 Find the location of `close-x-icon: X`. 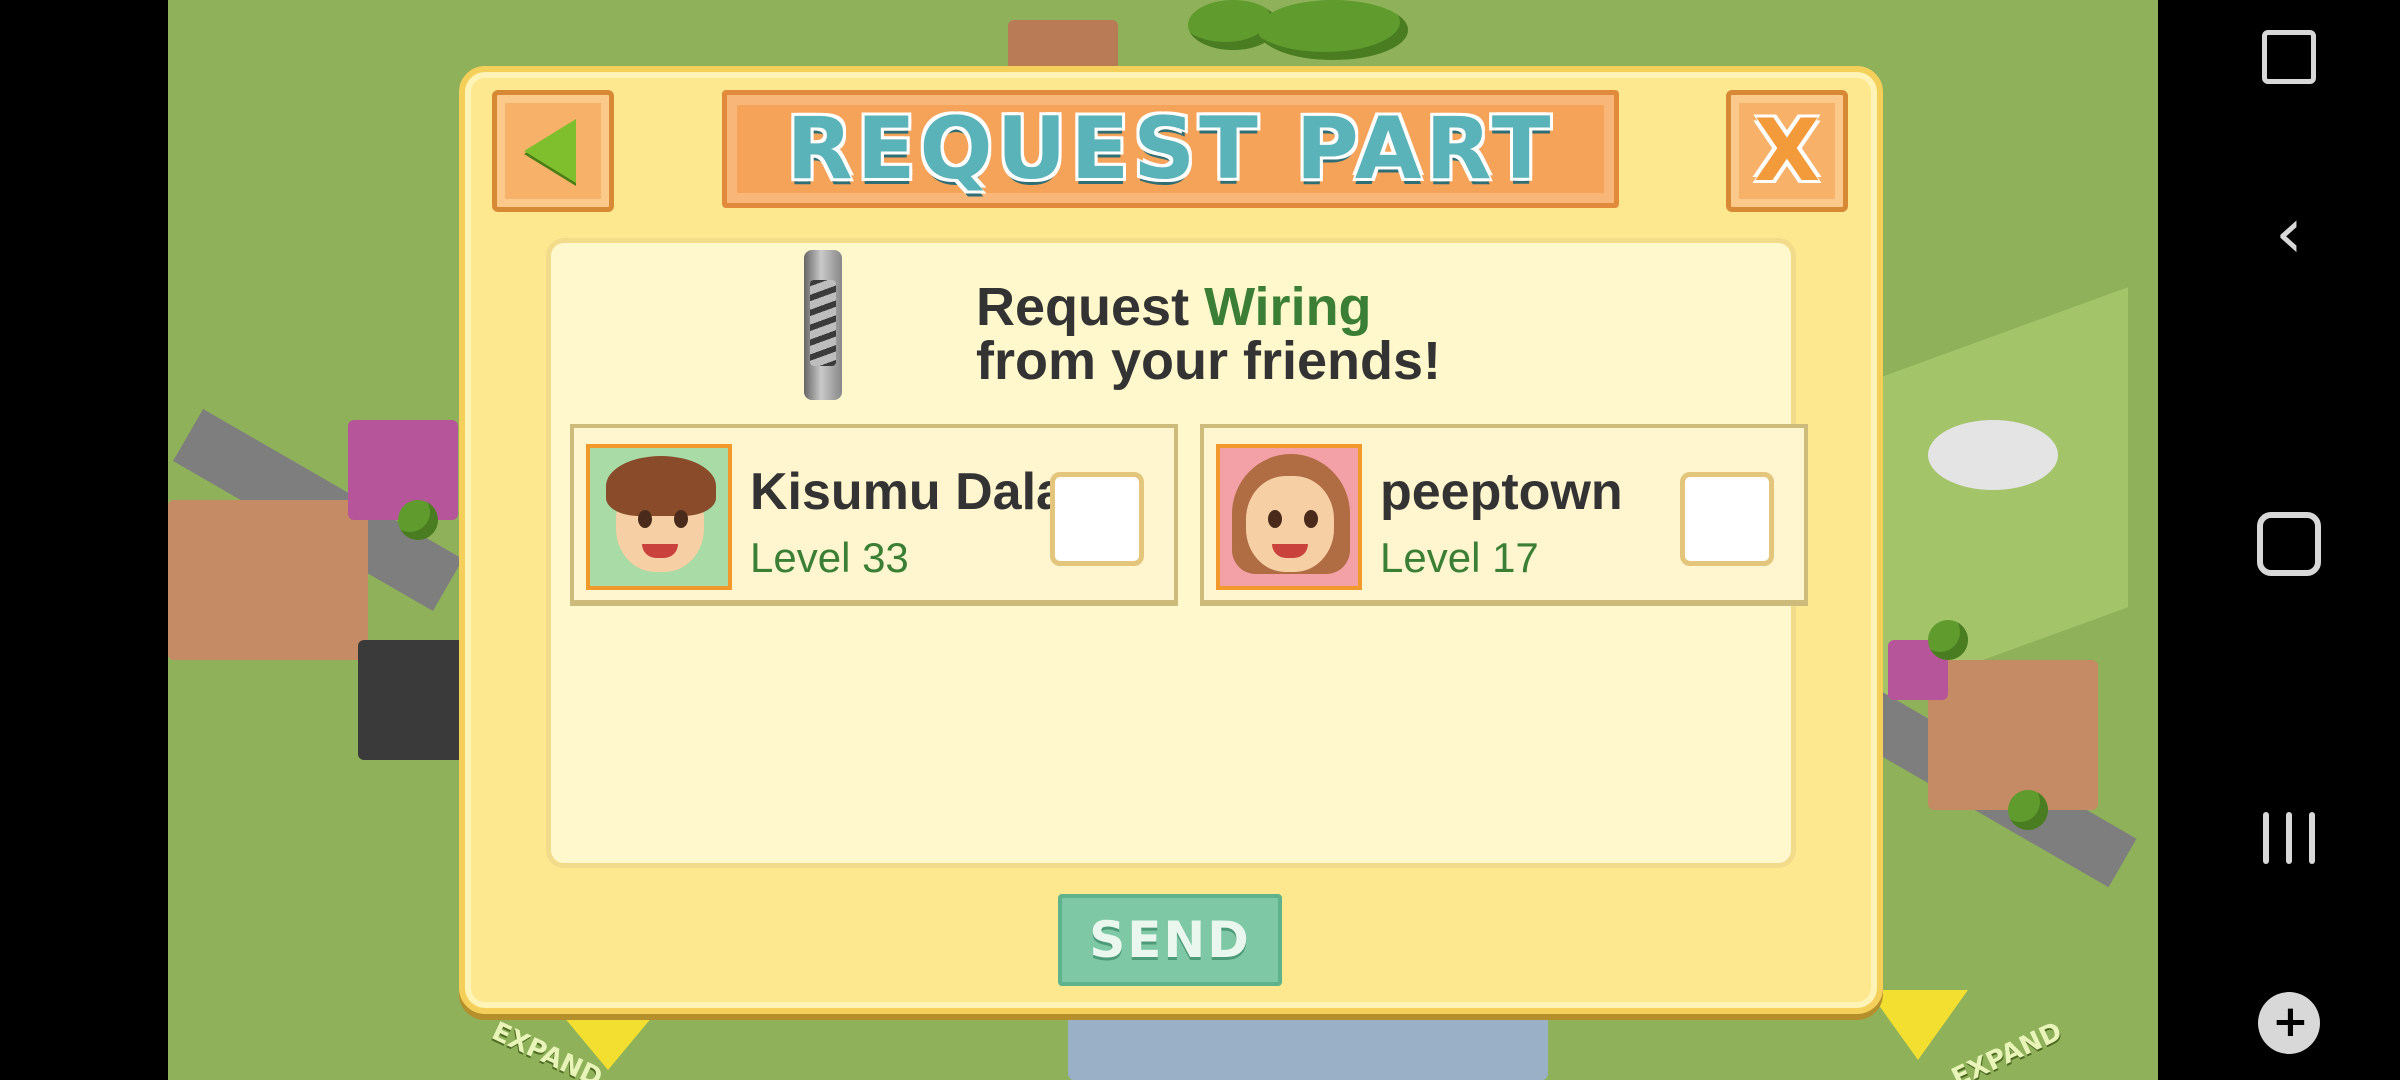

close-x-icon: X is located at coordinates (1787, 151).